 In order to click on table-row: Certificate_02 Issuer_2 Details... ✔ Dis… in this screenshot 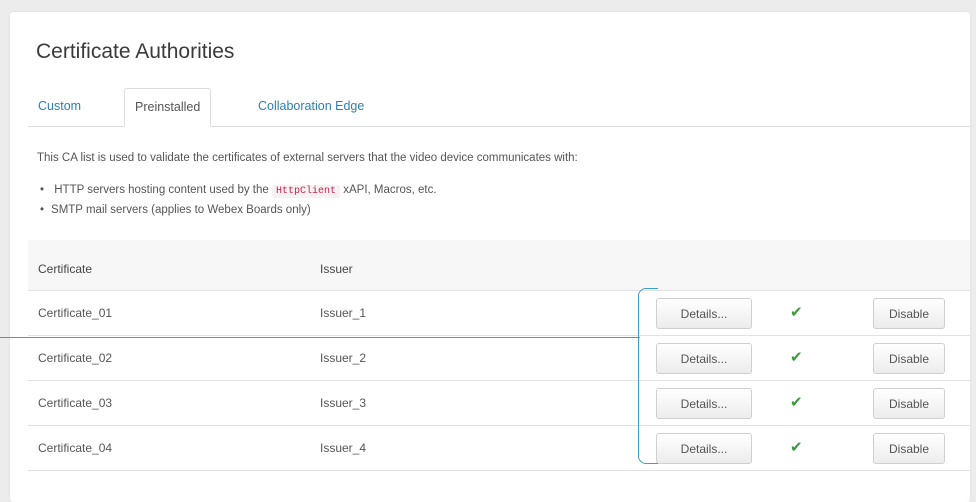, I will do `click(499, 358)`.